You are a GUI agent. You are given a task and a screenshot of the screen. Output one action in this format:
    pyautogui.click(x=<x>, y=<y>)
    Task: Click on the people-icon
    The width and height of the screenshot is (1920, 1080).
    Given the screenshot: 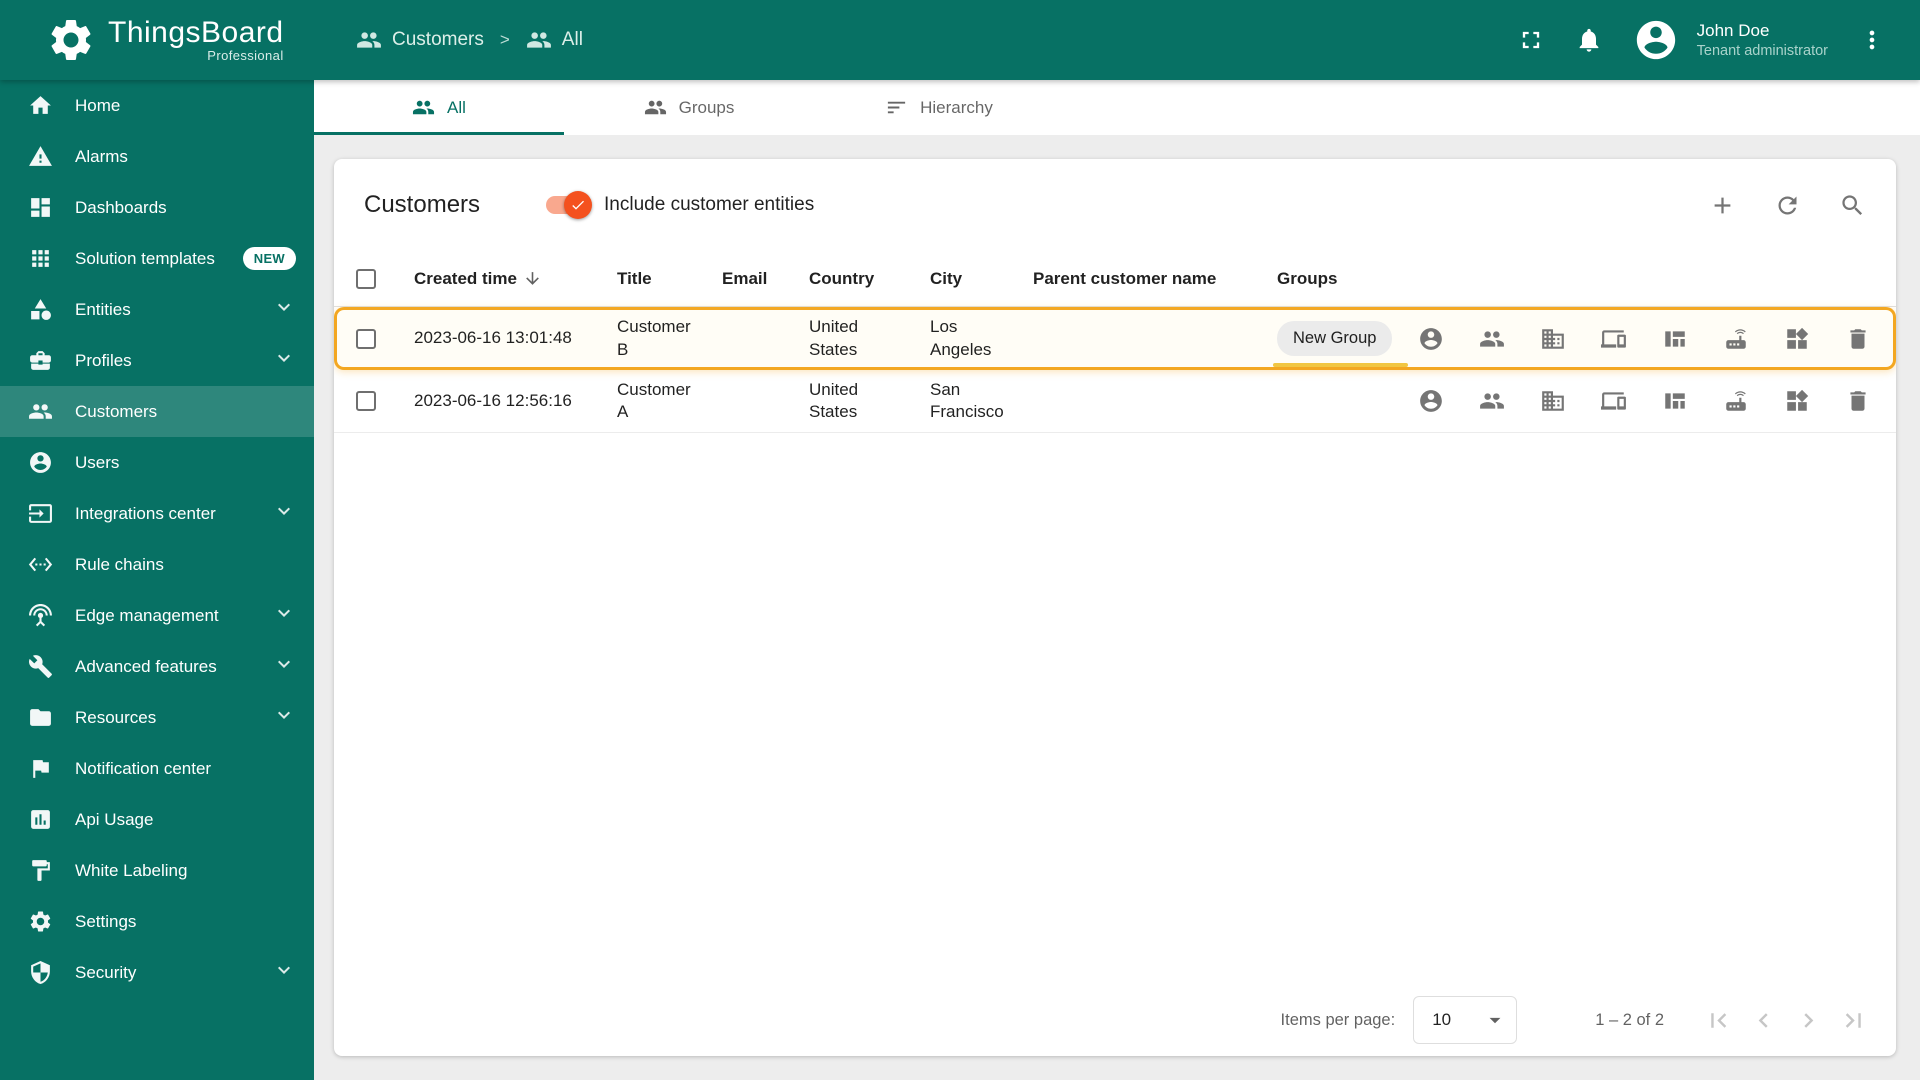 What is the action you would take?
    pyautogui.click(x=423, y=107)
    